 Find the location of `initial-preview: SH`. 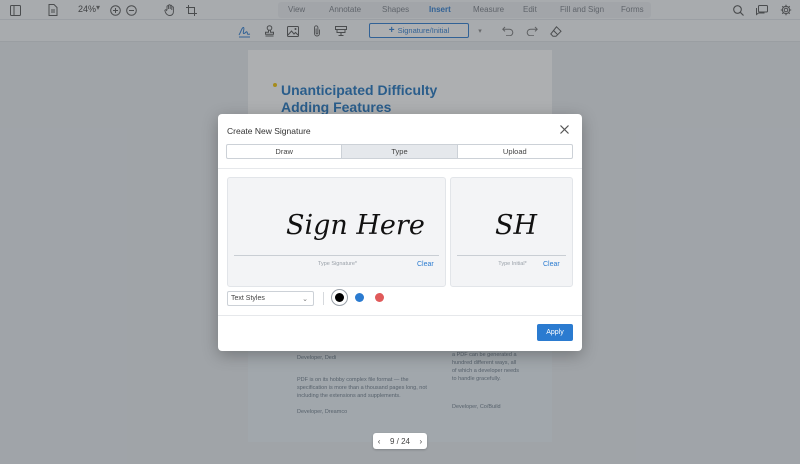

initial-preview: SH is located at coordinates (516, 225).